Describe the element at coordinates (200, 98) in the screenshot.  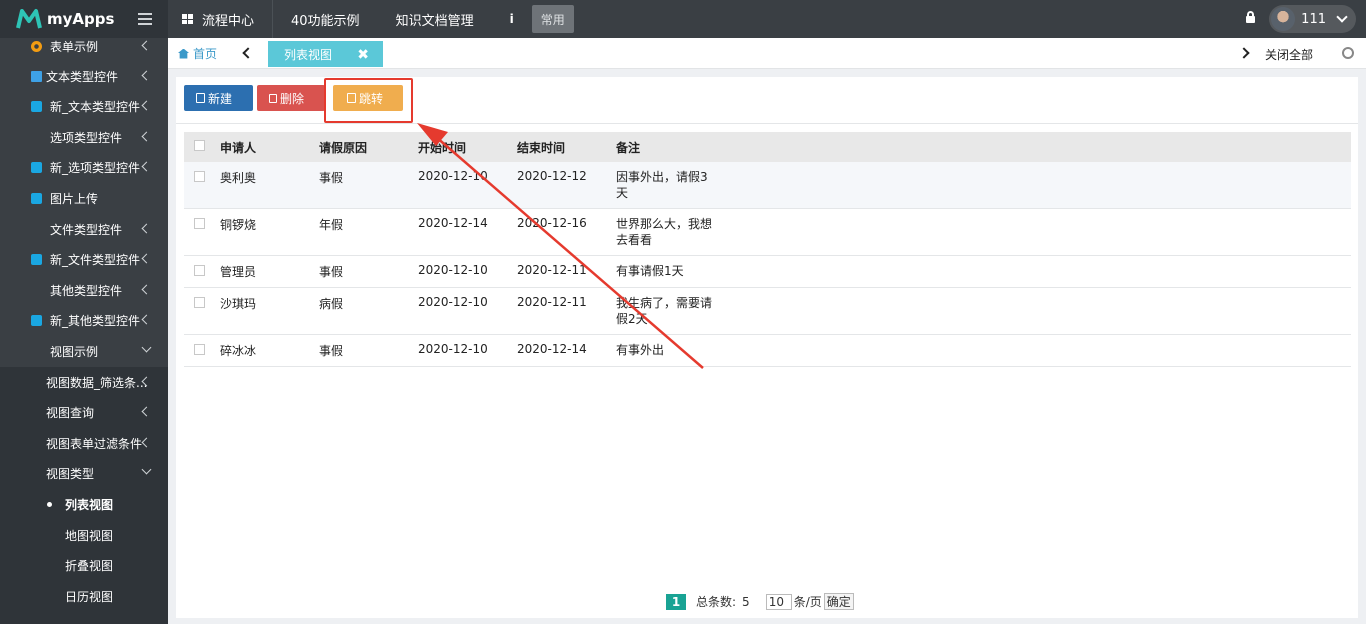
I see `file-icon` at that location.